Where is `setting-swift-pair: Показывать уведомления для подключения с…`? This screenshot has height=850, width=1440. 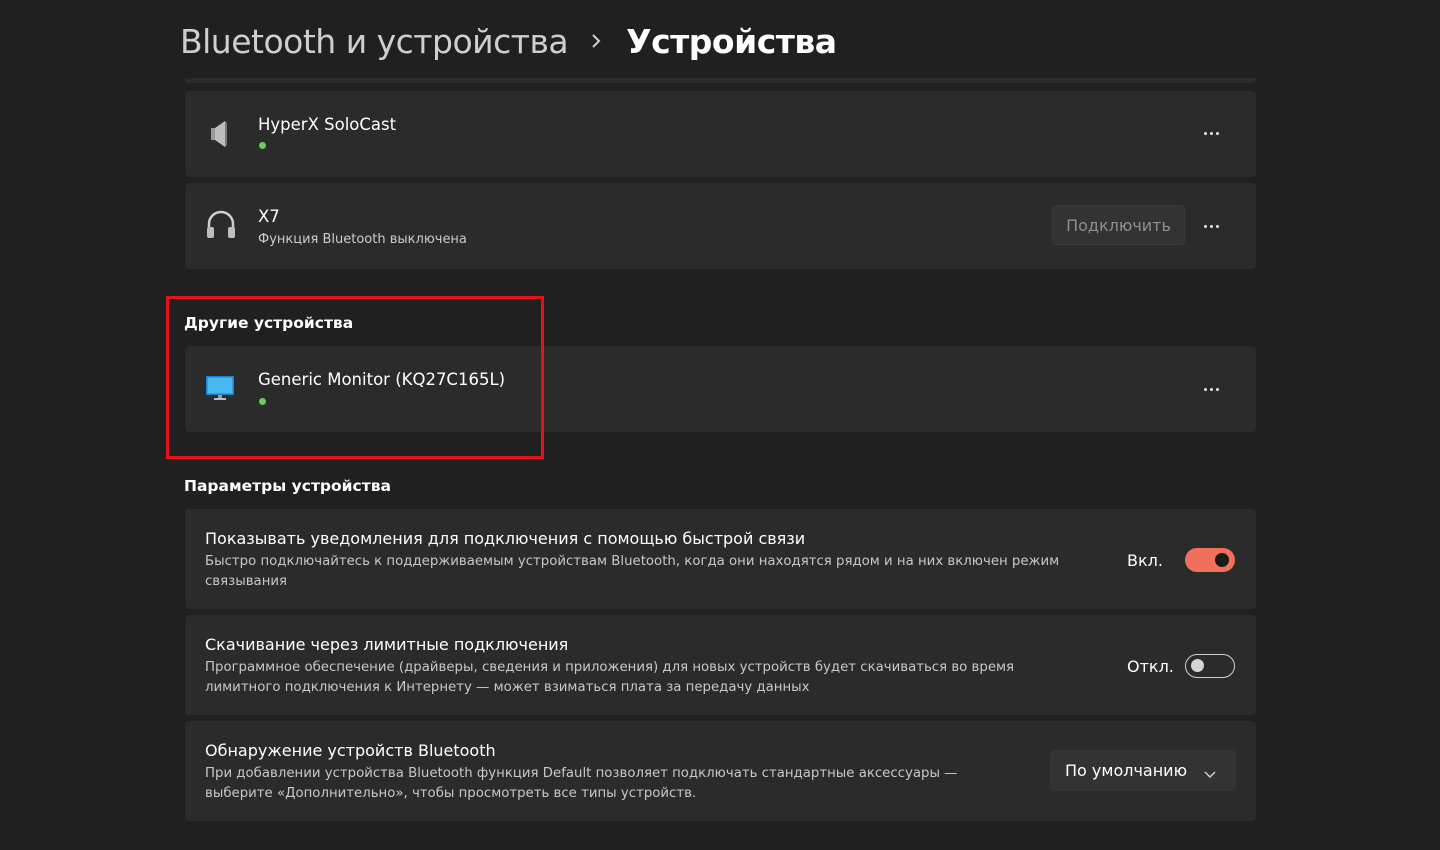
setting-swift-pair: Показывать уведомления для подключения с… is located at coordinates (720, 559).